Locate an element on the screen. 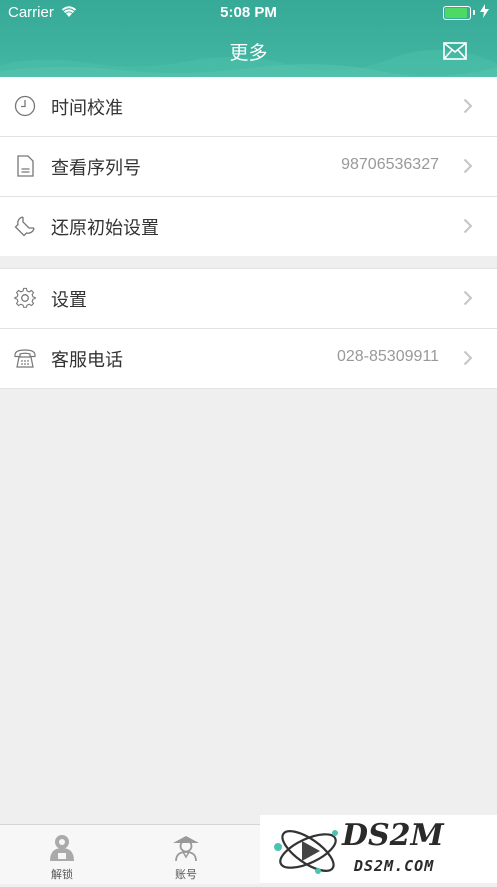 This screenshot has height=887, width=497. serial-number-value: 98706536327 is located at coordinates (390, 164).